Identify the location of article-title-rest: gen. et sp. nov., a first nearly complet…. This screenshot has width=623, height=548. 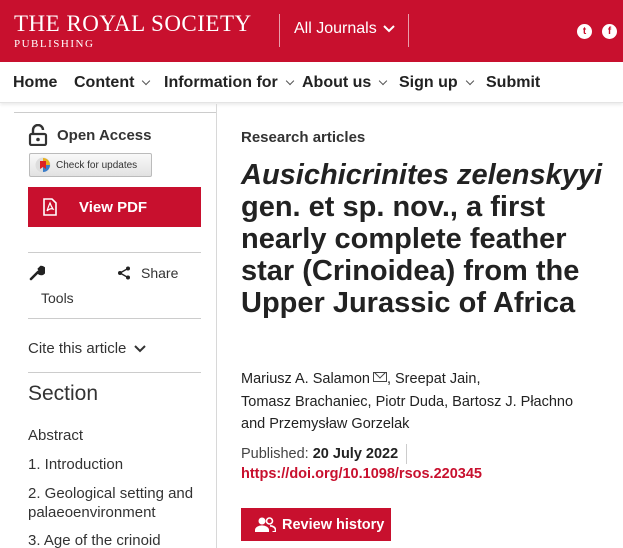
(410, 255).